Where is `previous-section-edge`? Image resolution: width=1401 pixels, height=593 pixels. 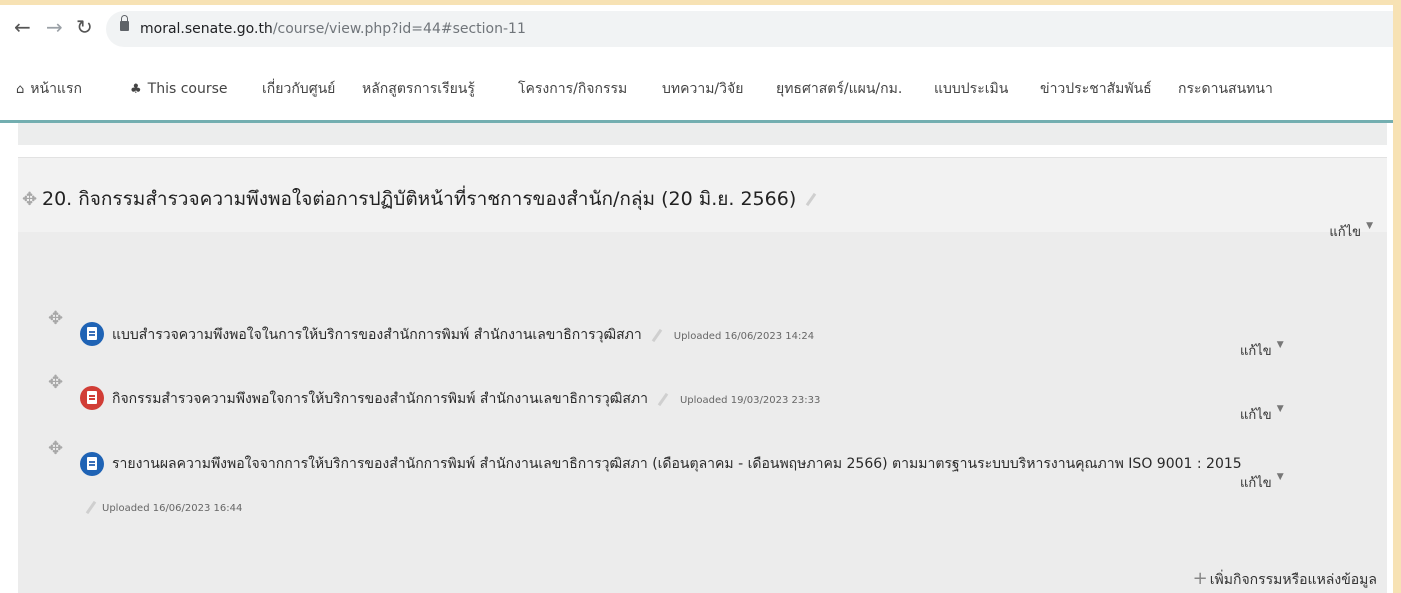 previous-section-edge is located at coordinates (702, 134).